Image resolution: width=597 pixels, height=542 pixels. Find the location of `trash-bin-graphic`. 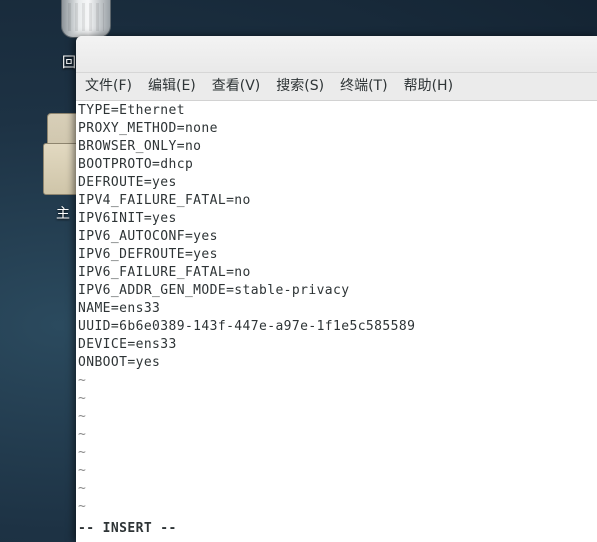

trash-bin-graphic is located at coordinates (86, 19).